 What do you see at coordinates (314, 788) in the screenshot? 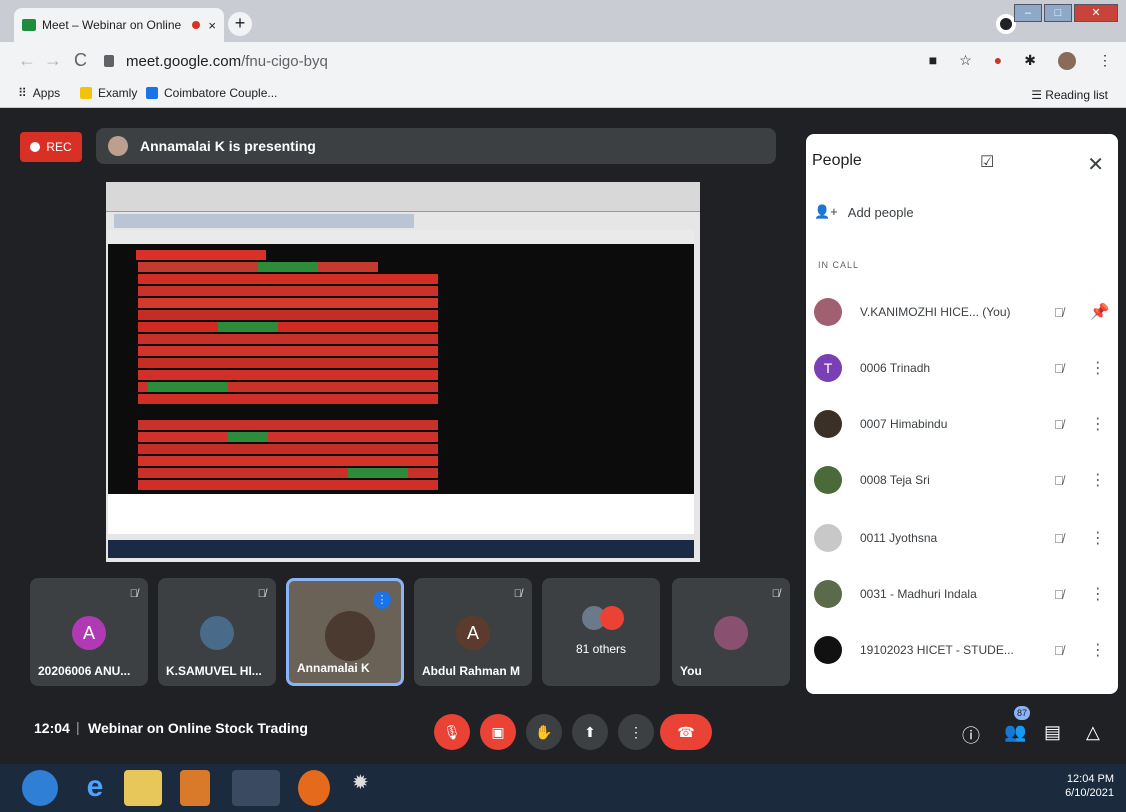
I see `firefox-icon` at bounding box center [314, 788].